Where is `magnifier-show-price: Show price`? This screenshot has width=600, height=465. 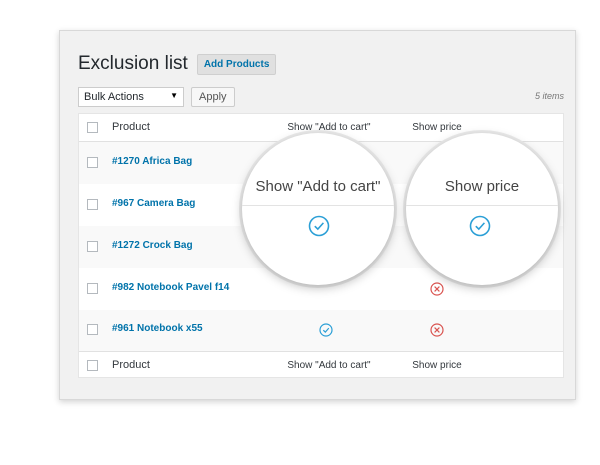
magnifier-show-price: Show price is located at coordinates (482, 209).